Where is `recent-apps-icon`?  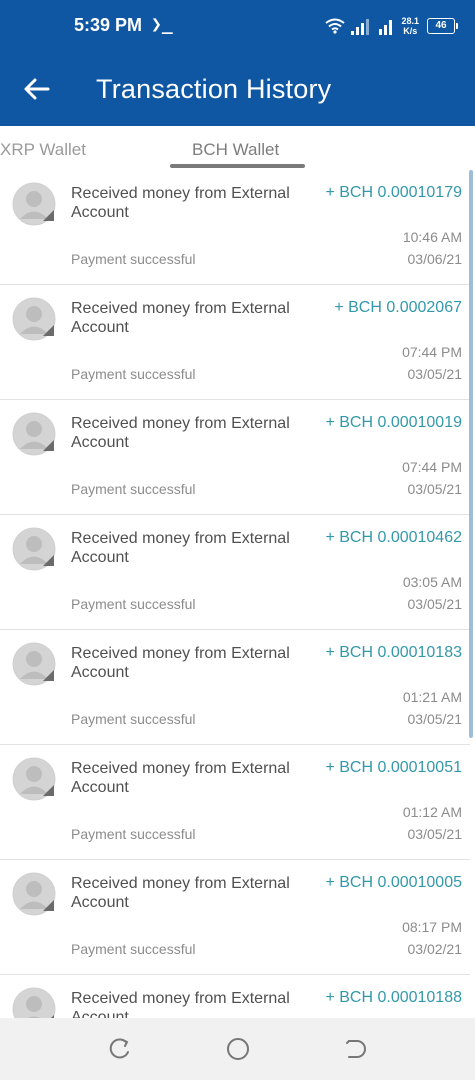 recent-apps-icon is located at coordinates (119, 1049).